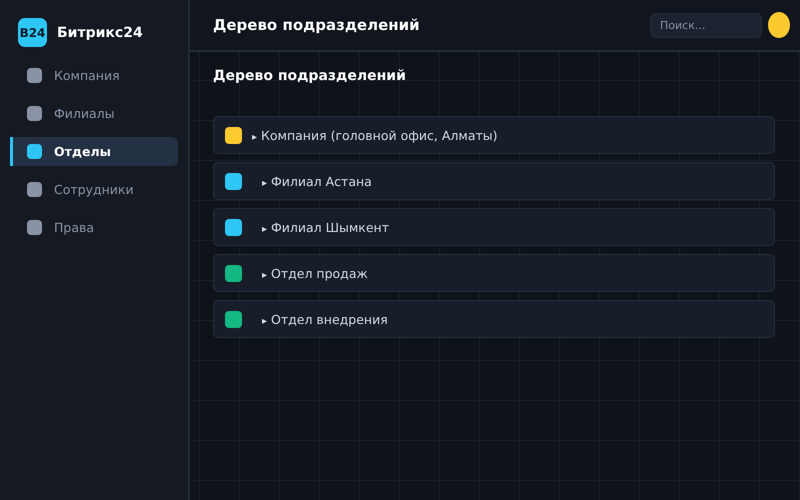  What do you see at coordinates (374, 135) in the screenshot?
I see `tree-label: ▸ Компания (головной офис, Алматы)` at bounding box center [374, 135].